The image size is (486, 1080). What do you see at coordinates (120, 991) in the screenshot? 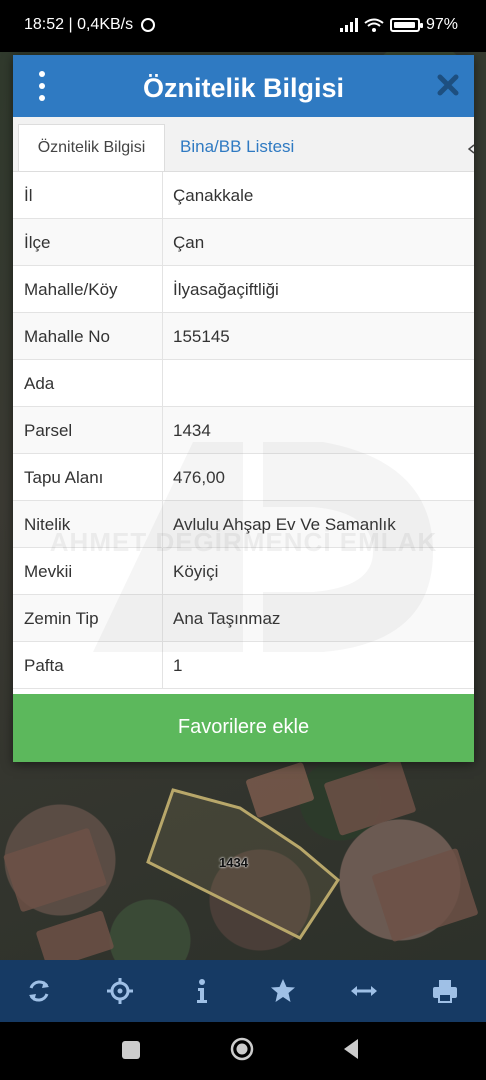
I see `locate-icon` at bounding box center [120, 991].